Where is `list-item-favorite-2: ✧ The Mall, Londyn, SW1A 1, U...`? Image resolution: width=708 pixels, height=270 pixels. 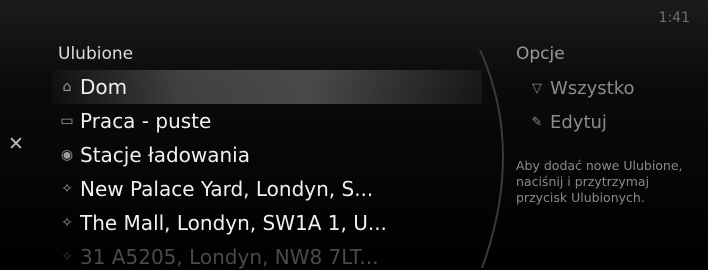
list-item-favorite-2: ✧ The Mall, Londyn, SW1A 1, U... is located at coordinates (267, 223).